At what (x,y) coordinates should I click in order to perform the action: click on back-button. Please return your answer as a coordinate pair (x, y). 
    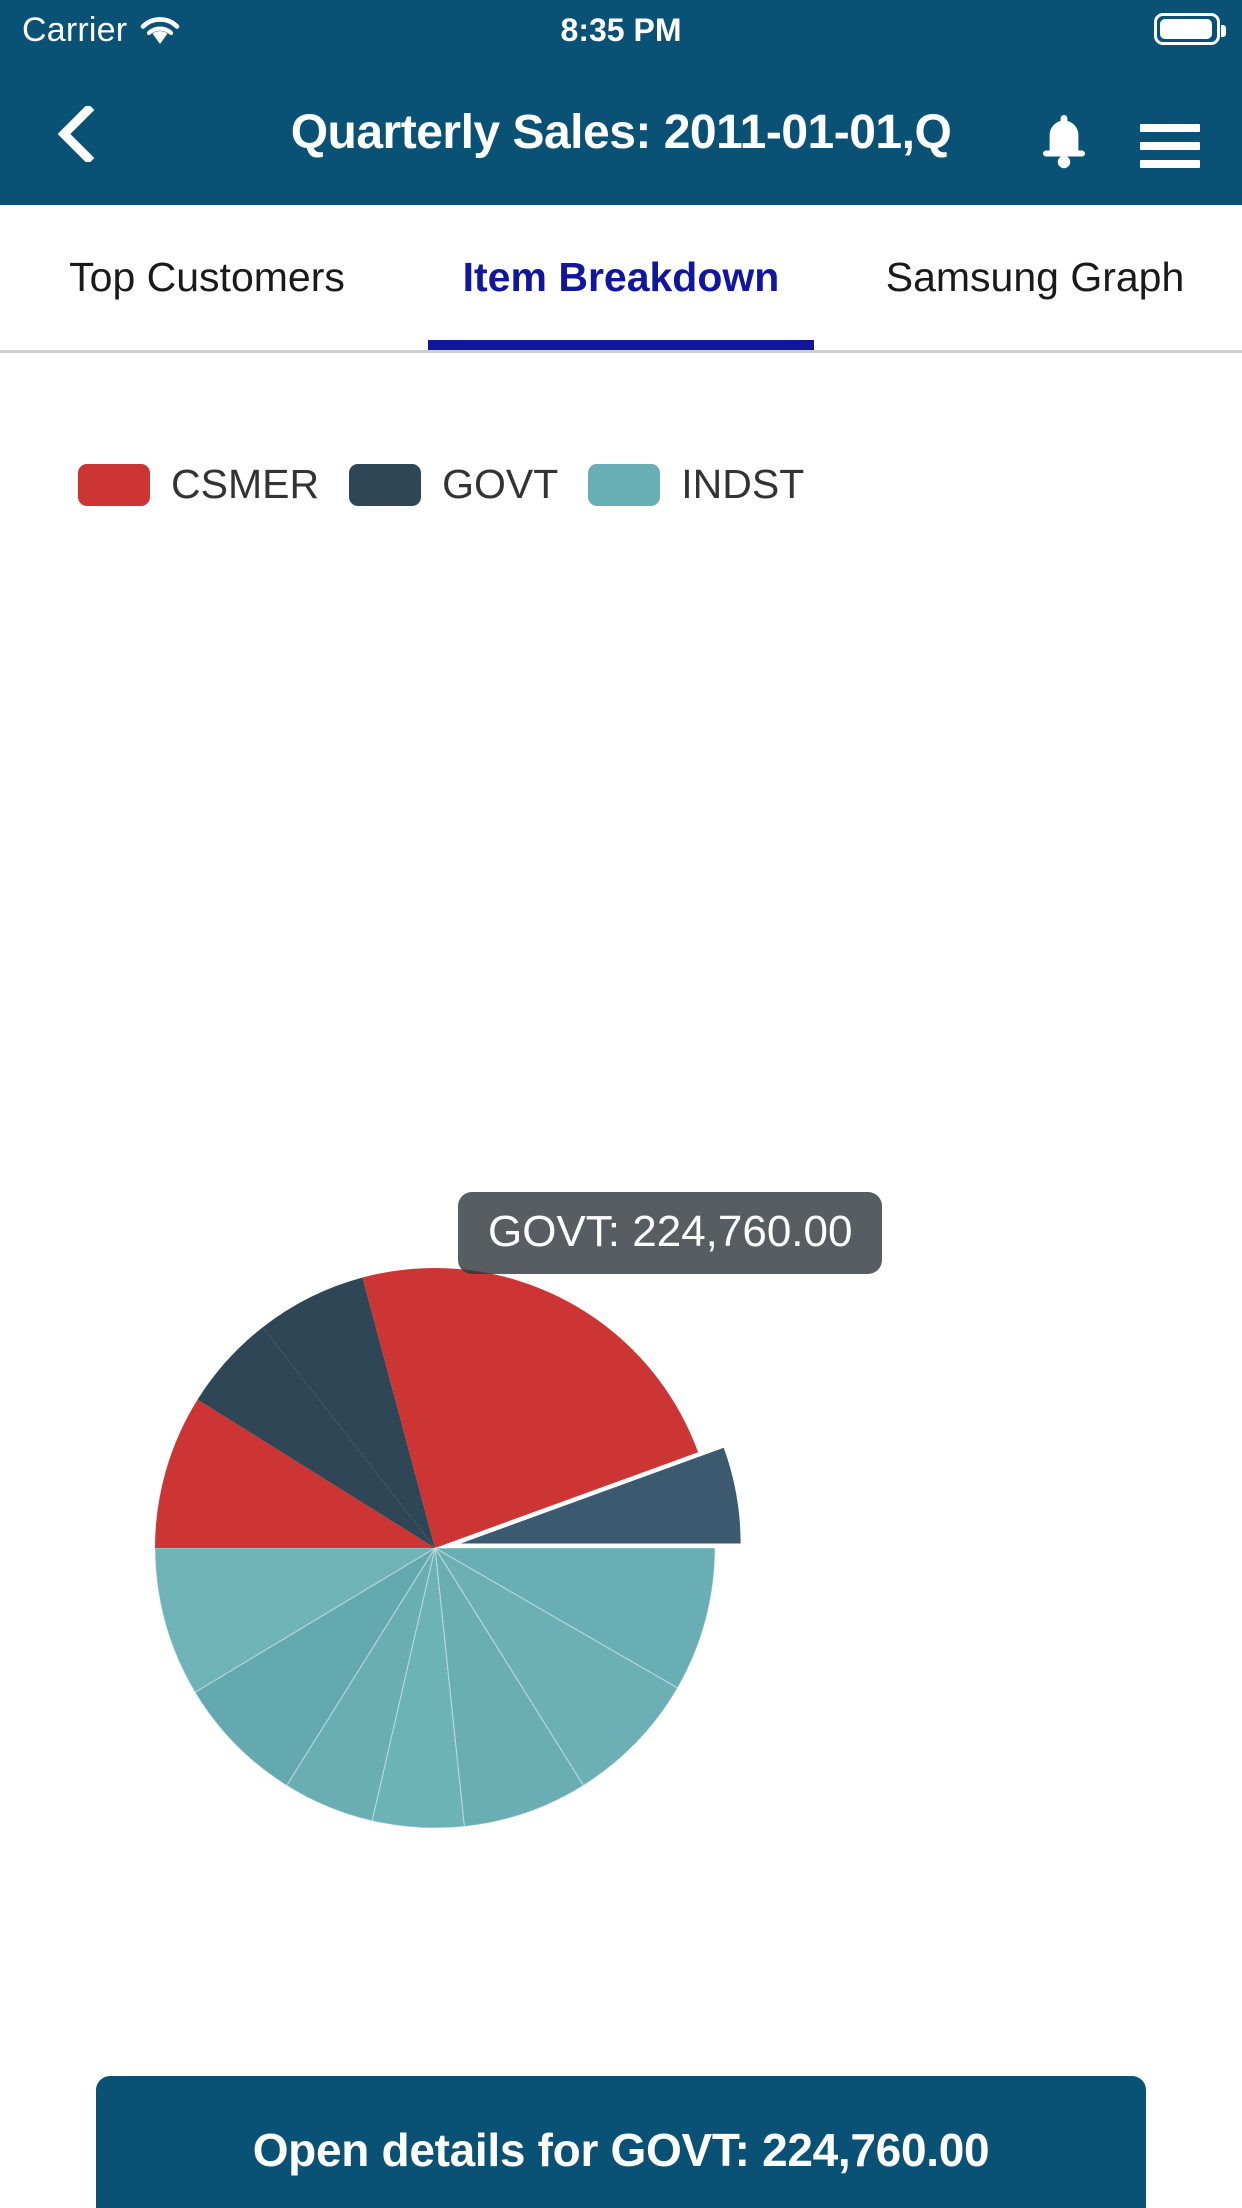
    Looking at the image, I should click on (76, 134).